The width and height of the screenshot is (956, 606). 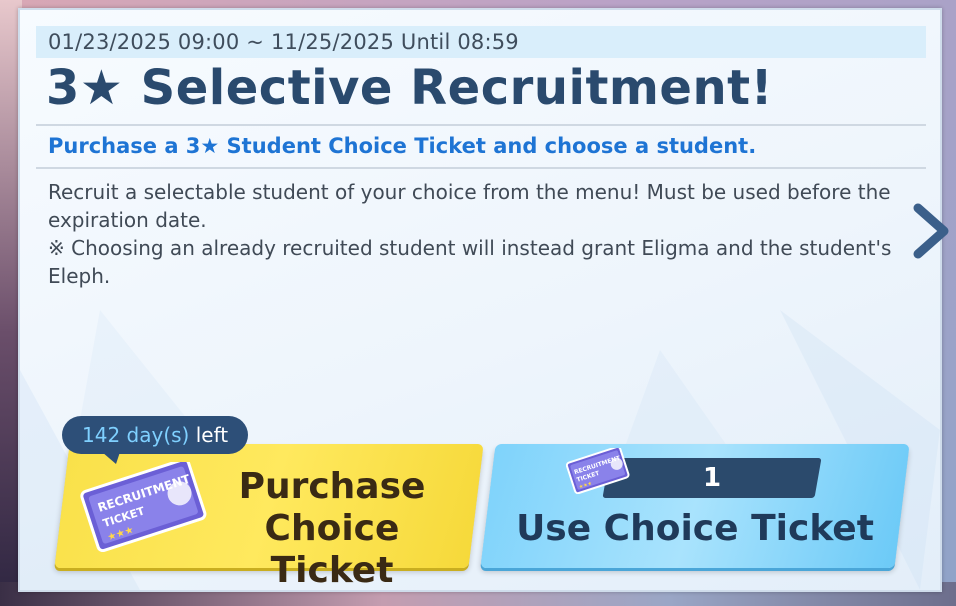 I want to click on page-title: 3★ Selective Recruitment!, so click(x=409, y=88).